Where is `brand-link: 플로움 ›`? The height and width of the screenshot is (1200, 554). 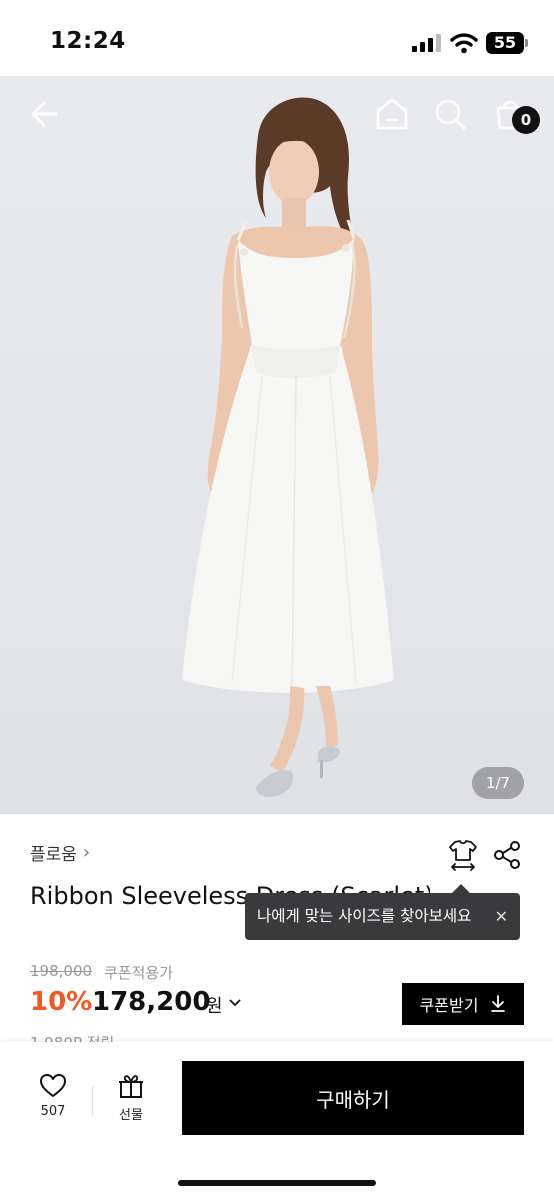
brand-link: 플로움 › is located at coordinates (60, 852).